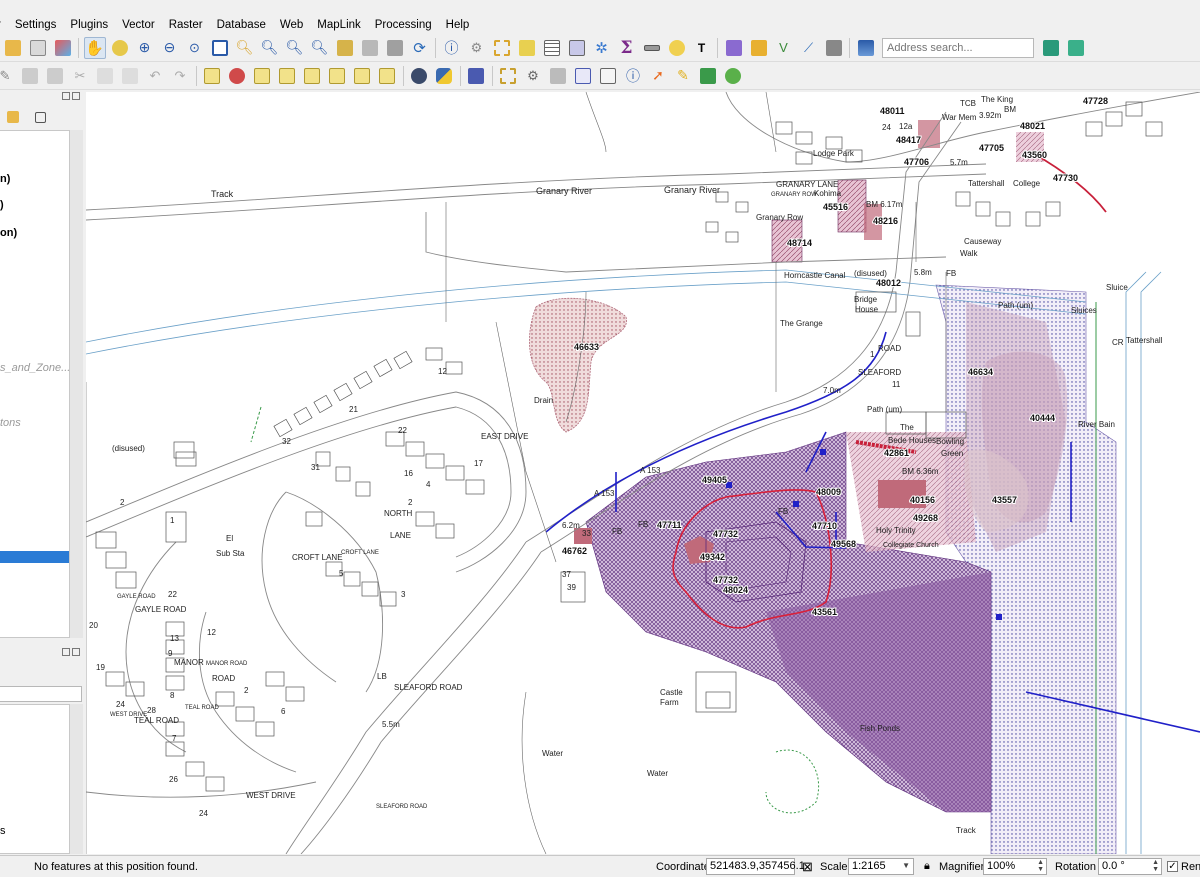 Image resolution: width=1200 pixels, height=877 pixels. Describe the element at coordinates (1051, 48) in the screenshot. I see `osm-icon` at that location.